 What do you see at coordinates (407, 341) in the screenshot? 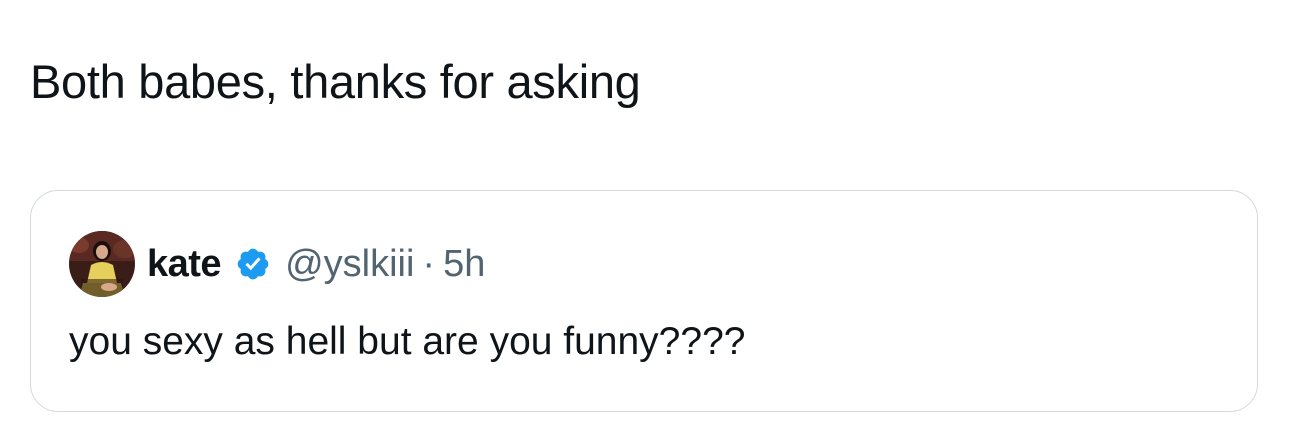
I see `quoted-tweet-text: you sexy as hell but are you funny????` at bounding box center [407, 341].